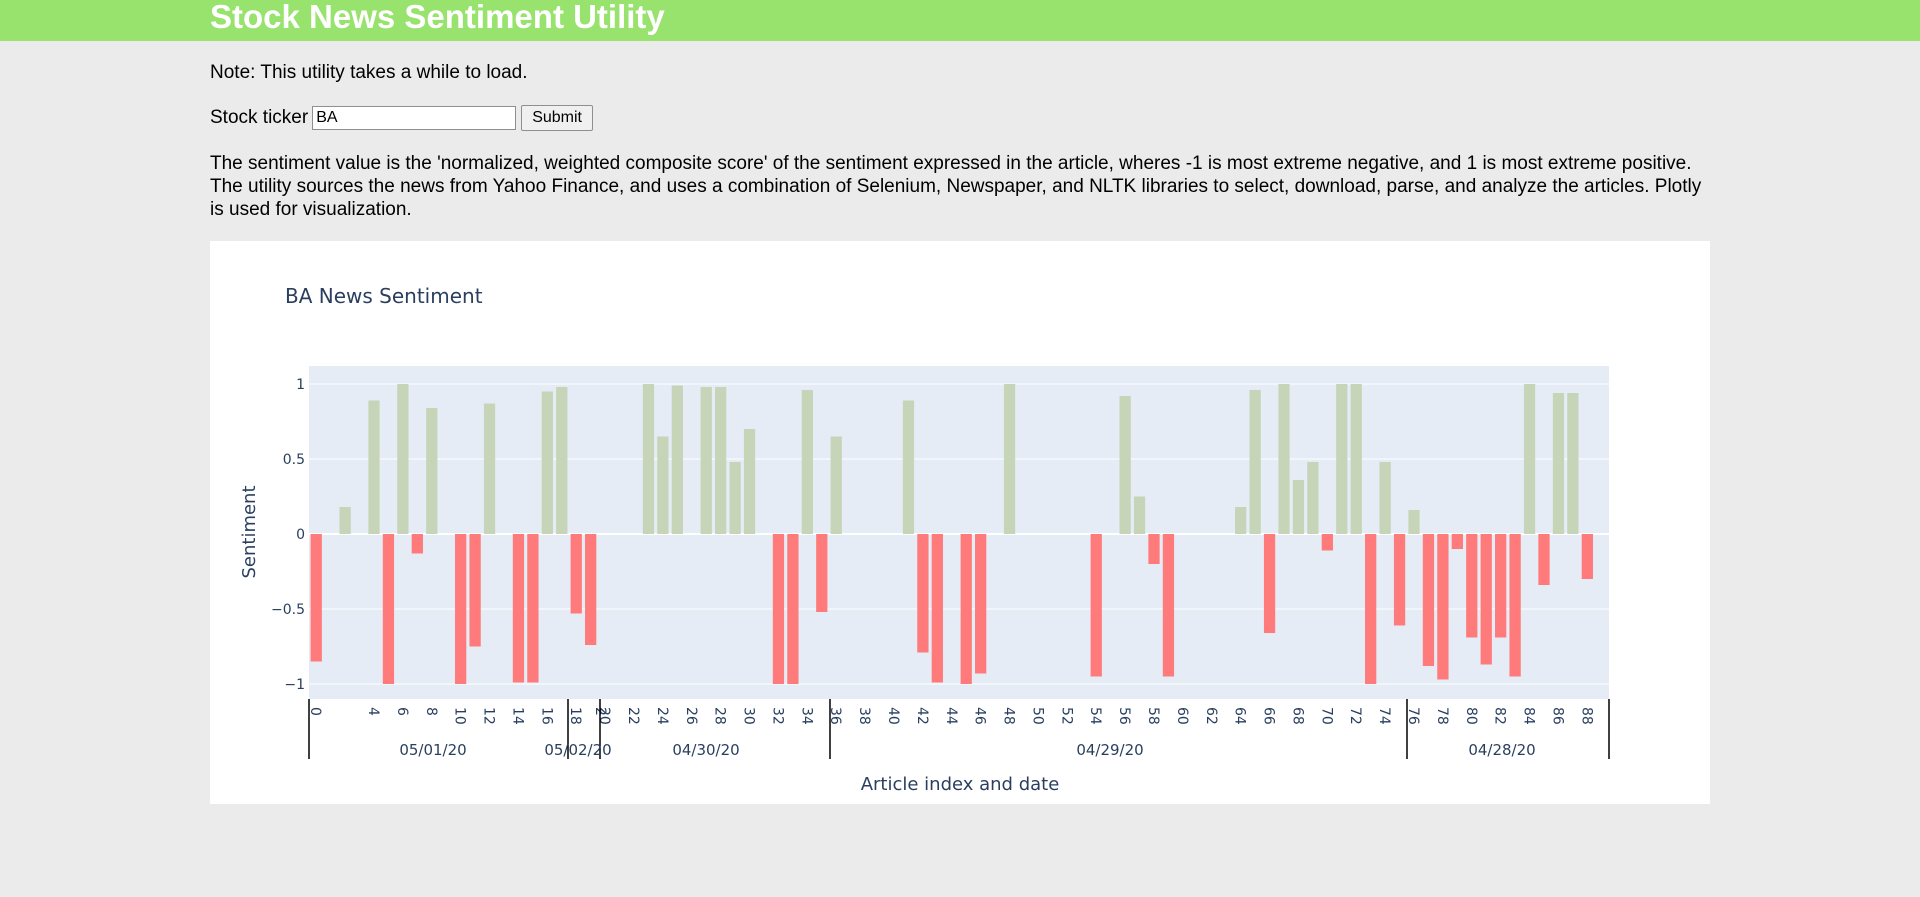 The height and width of the screenshot is (897, 1920). I want to click on x-tick-label: 62, so click(1211, 716).